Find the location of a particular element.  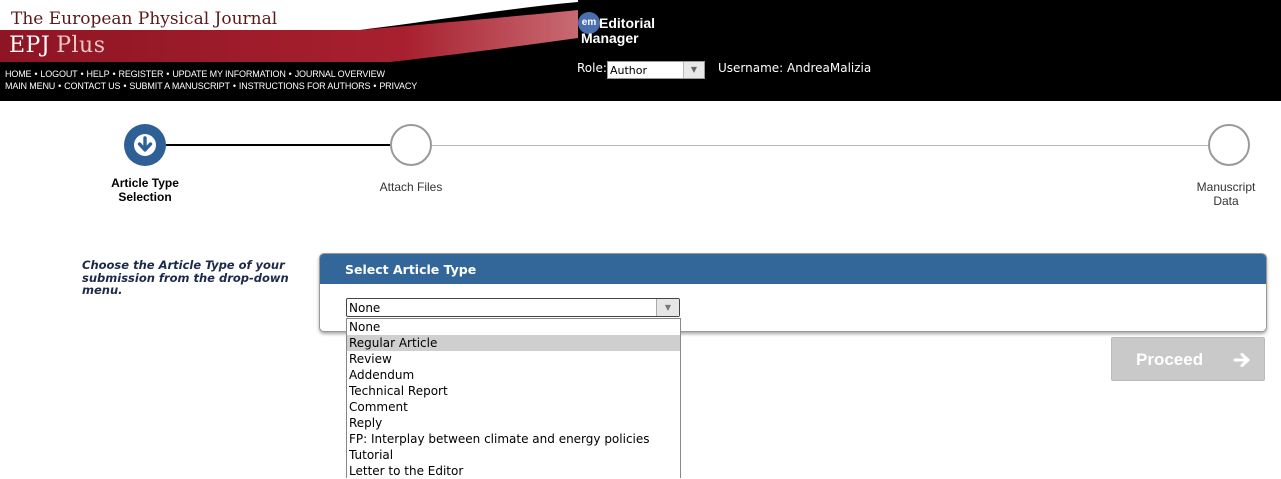

proceed-button: Proceed is located at coordinates (1188, 359).